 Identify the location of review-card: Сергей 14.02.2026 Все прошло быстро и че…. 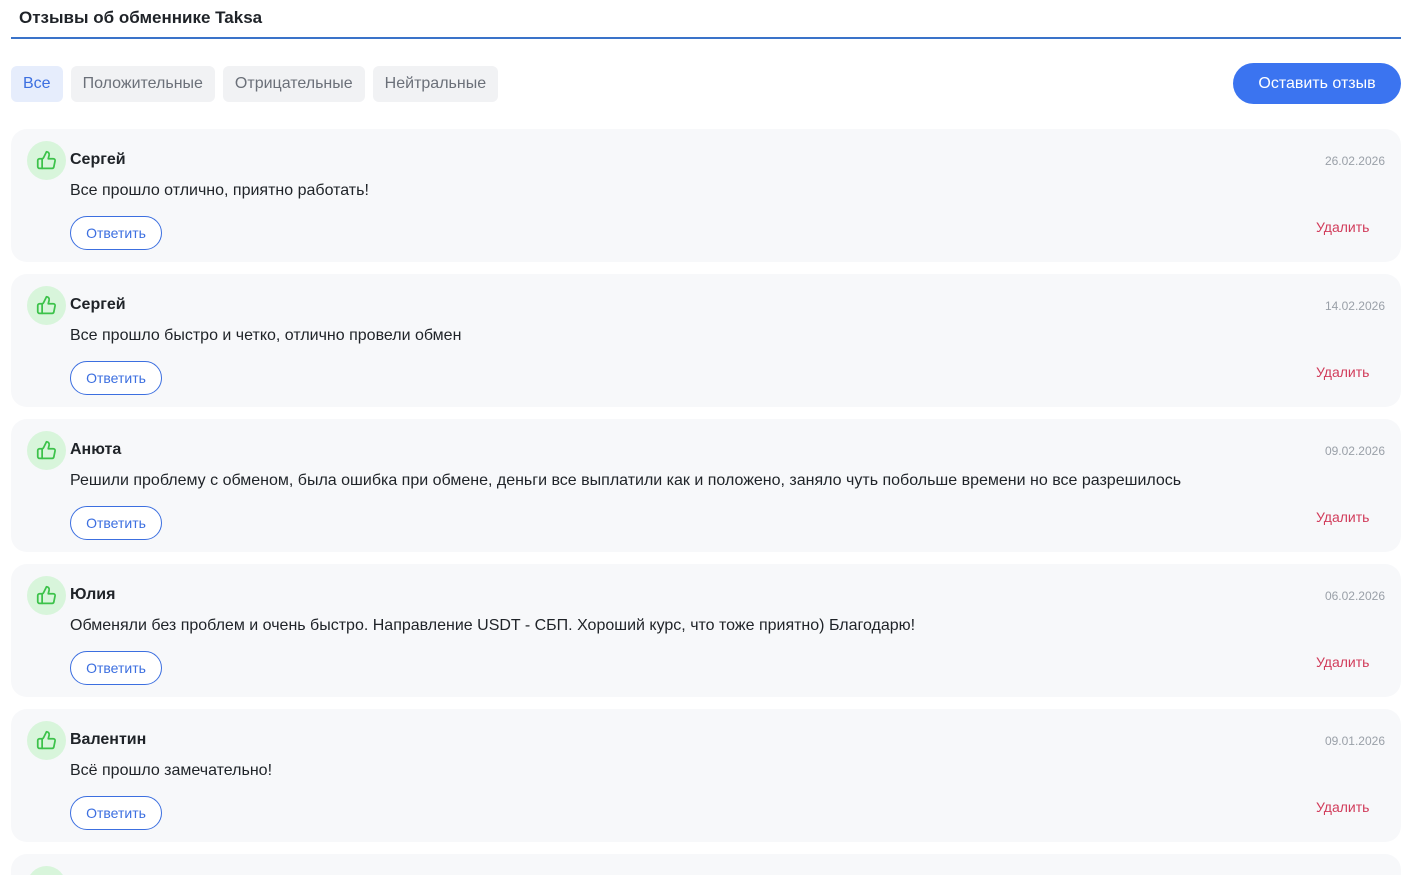
(706, 340).